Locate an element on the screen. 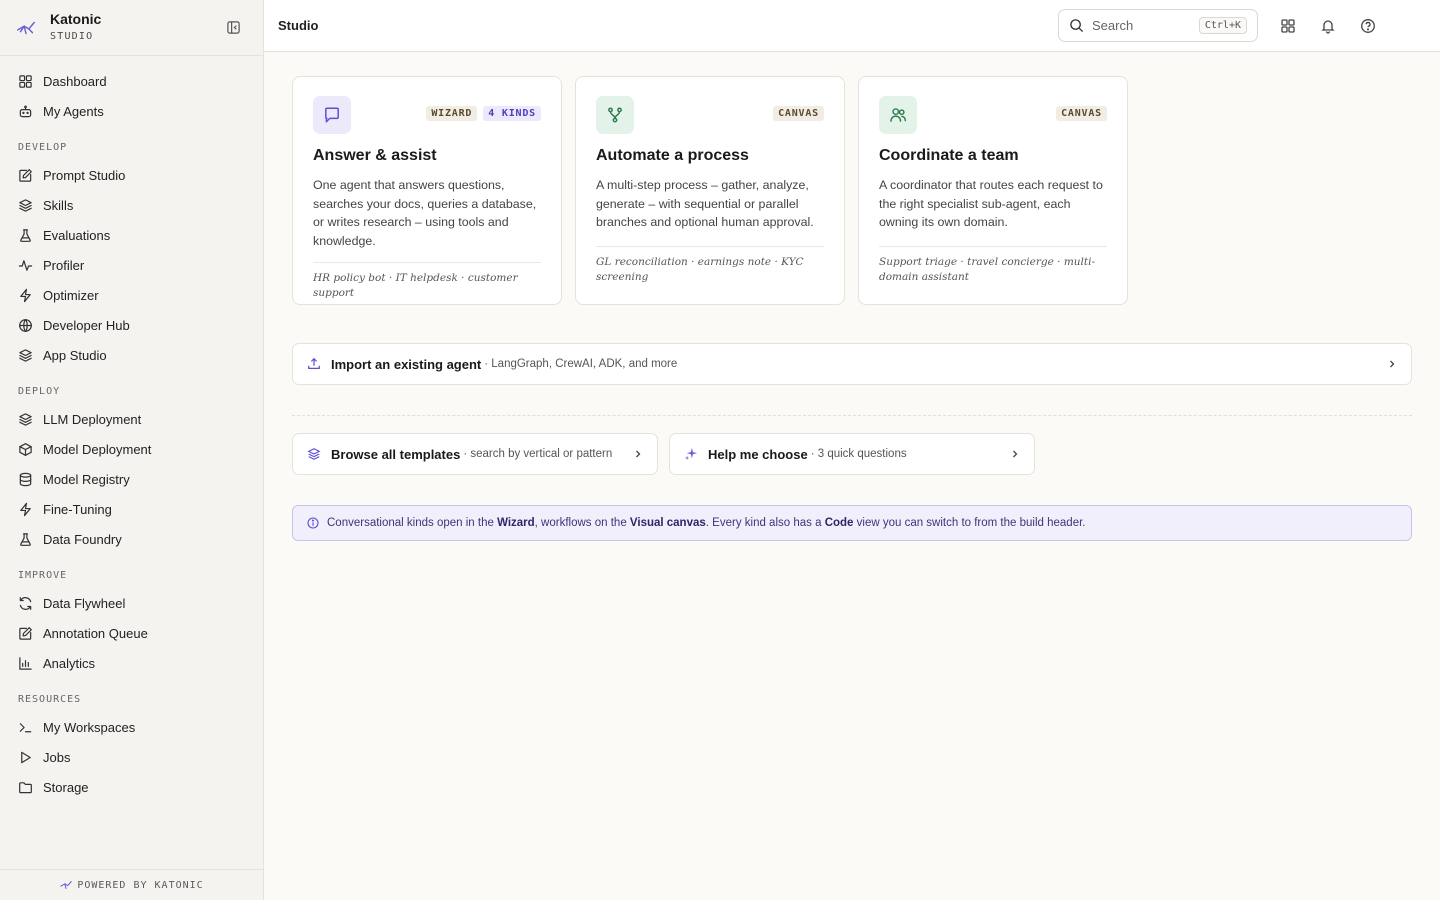 The height and width of the screenshot is (900, 1440). card-title: Answer & assist is located at coordinates (375, 155).